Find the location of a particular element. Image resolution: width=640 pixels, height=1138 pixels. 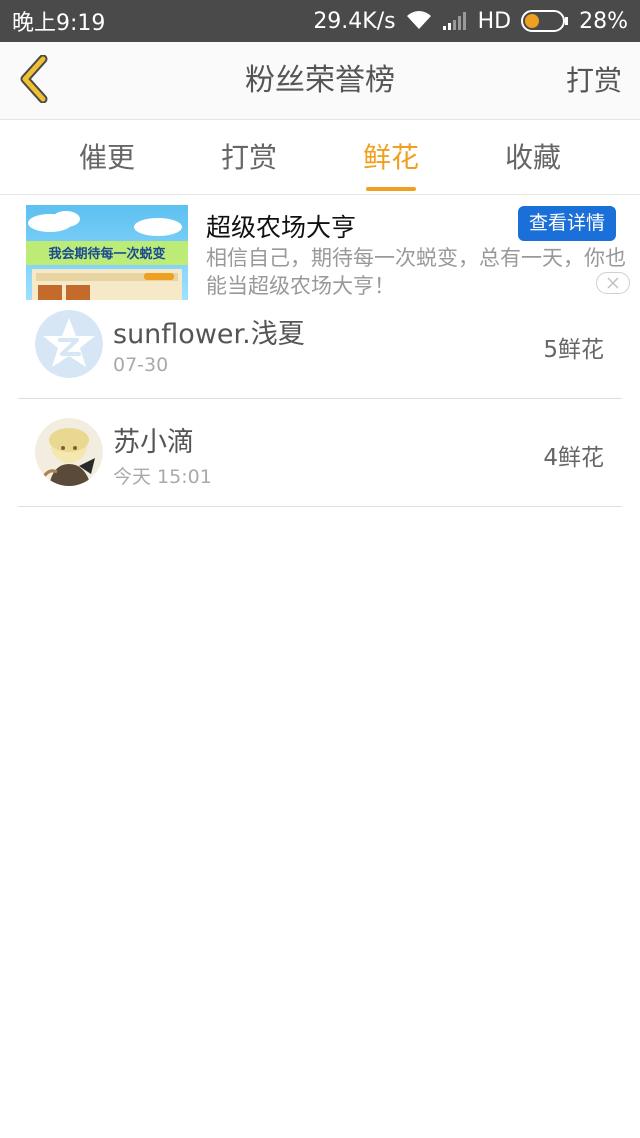

battery-icon is located at coordinates (545, 21).